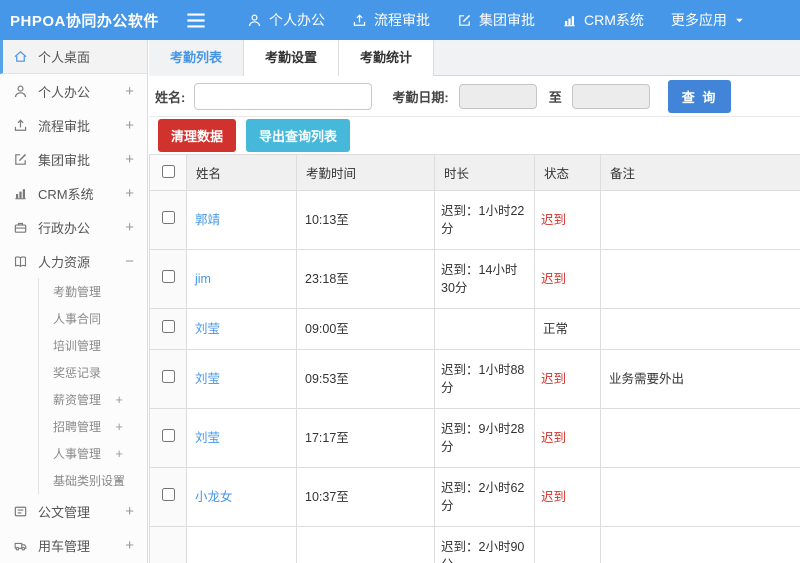  I want to click on select-all-checkbox, so click(168, 171).